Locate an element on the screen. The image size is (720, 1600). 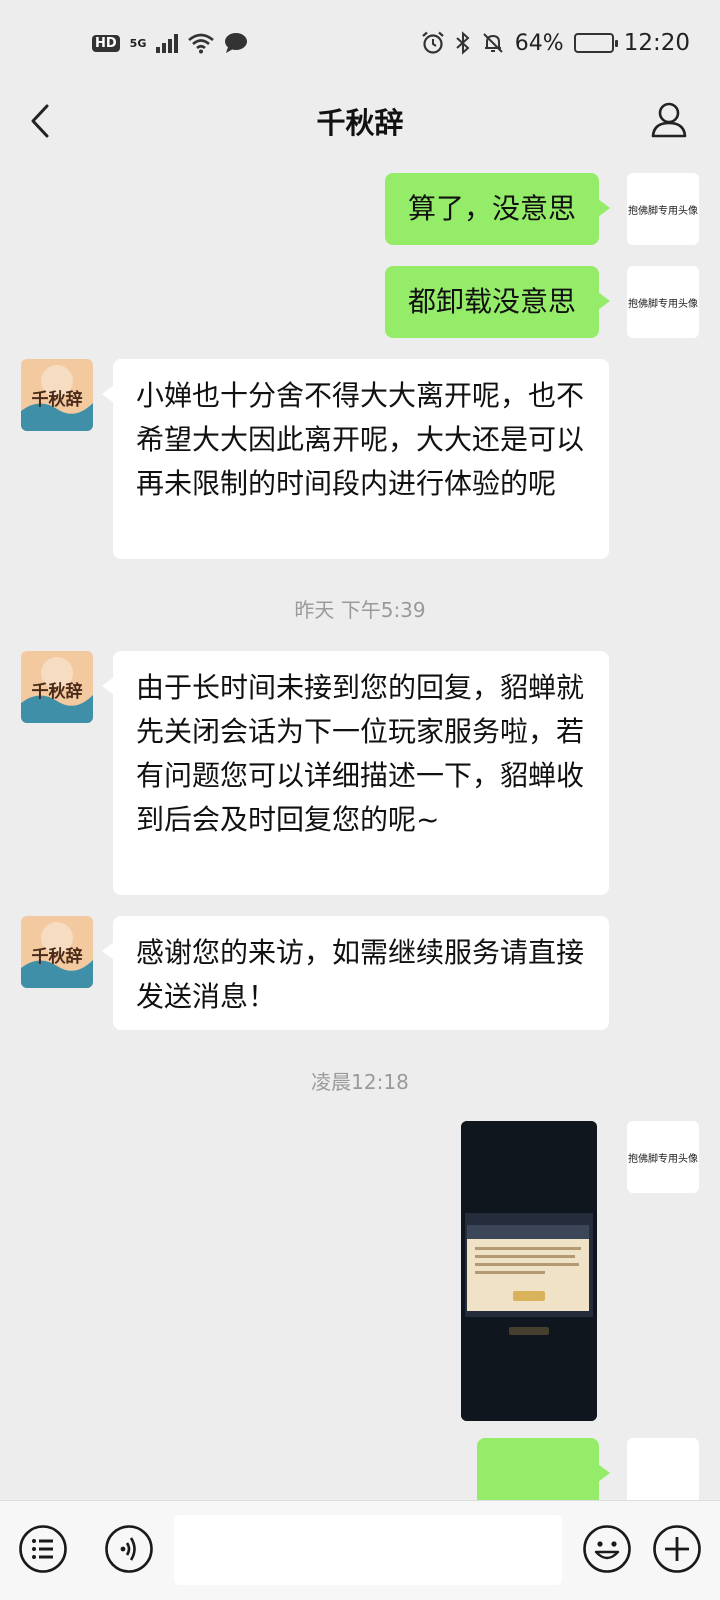
status-right: 64% 12:20 is located at coordinates (555, 43).